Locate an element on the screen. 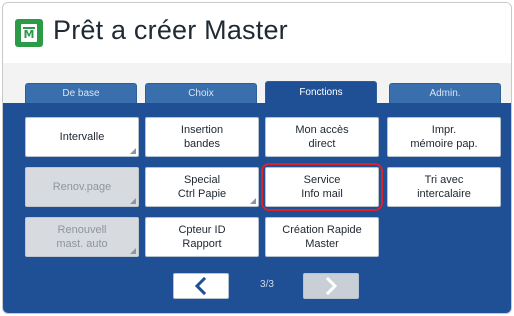 Image resolution: width=514 pixels, height=316 pixels. tab-choix: Choix is located at coordinates (201, 93).